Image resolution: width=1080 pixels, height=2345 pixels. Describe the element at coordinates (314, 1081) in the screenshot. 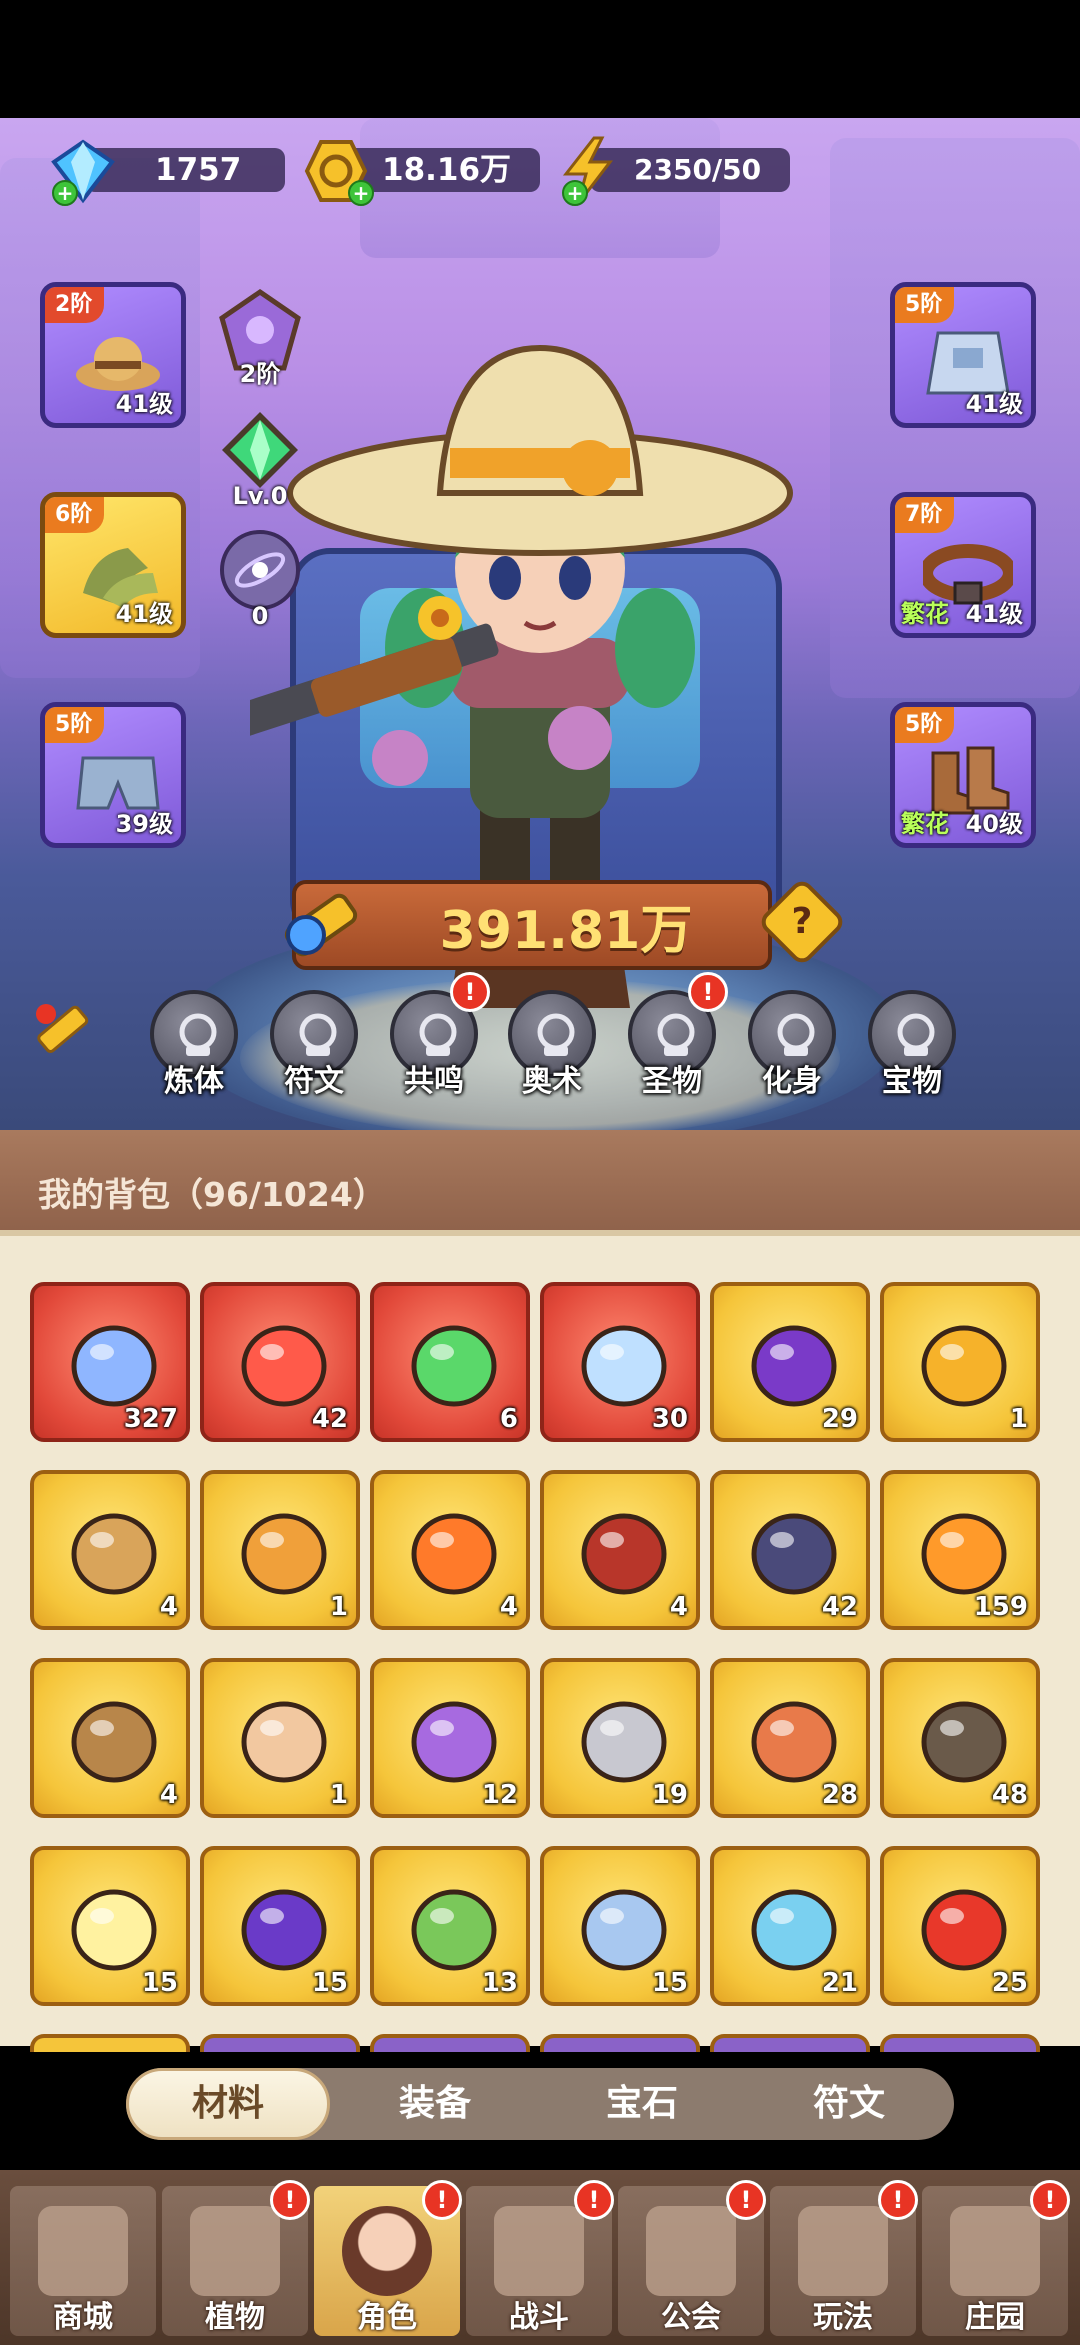

I see `feature-label: 符文` at that location.